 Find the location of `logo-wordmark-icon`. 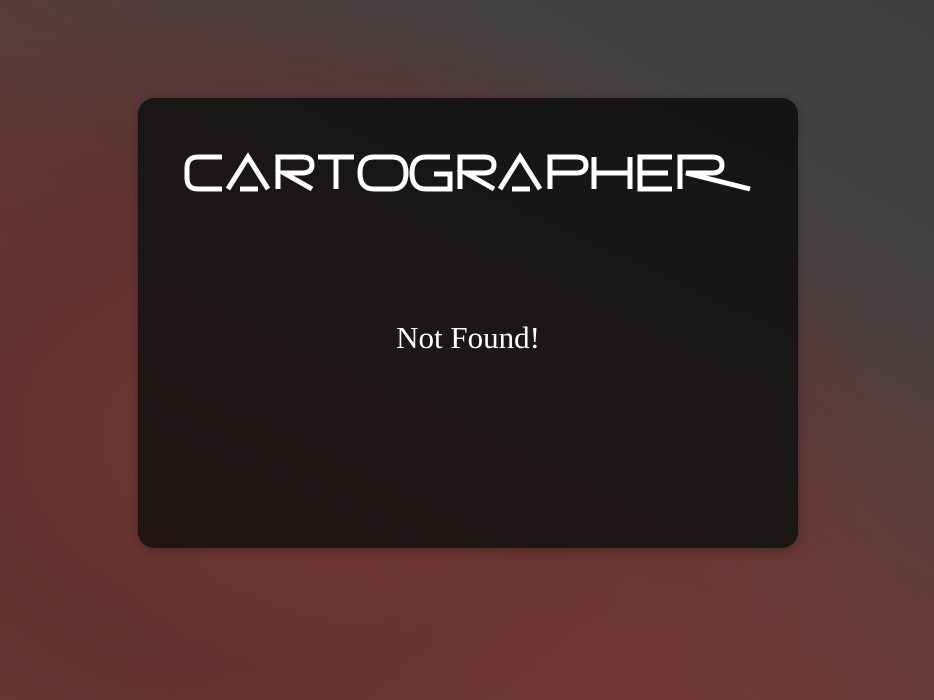

logo-wordmark-icon is located at coordinates (467, 172).